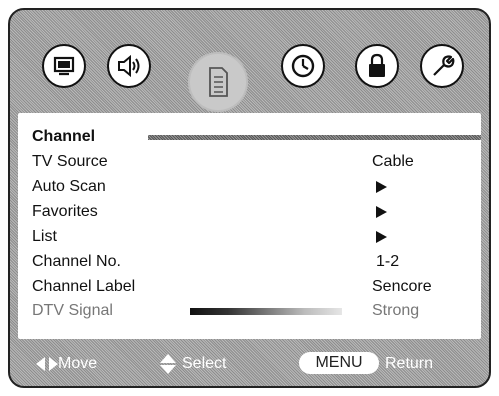 Image resolution: width=499 pixels, height=396 pixels. What do you see at coordinates (442, 66) in the screenshot?
I see `setup-icon` at bounding box center [442, 66].